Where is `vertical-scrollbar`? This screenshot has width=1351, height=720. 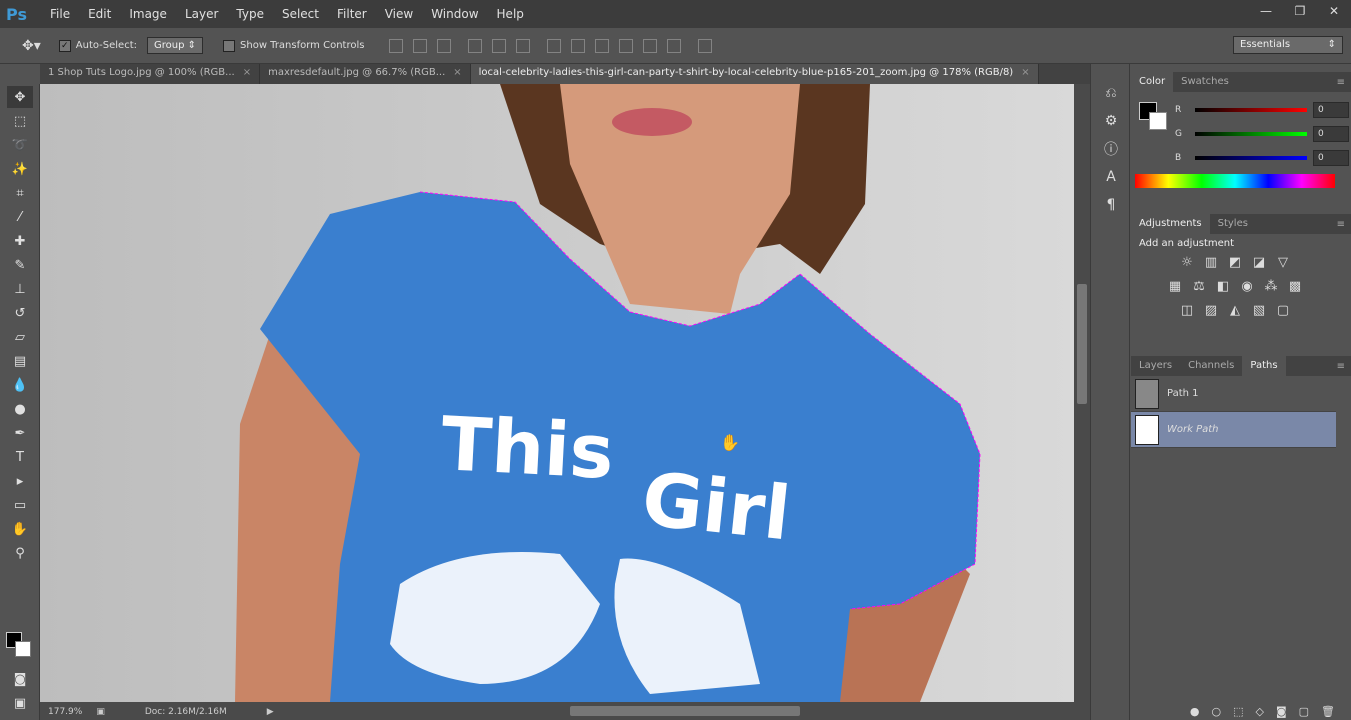
vertical-scrollbar is located at coordinates (1082, 393).